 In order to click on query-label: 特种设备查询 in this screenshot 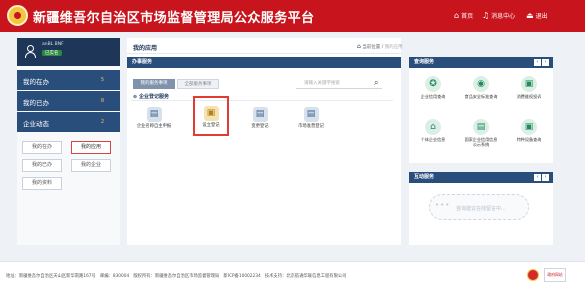, I will do `click(529, 139)`.